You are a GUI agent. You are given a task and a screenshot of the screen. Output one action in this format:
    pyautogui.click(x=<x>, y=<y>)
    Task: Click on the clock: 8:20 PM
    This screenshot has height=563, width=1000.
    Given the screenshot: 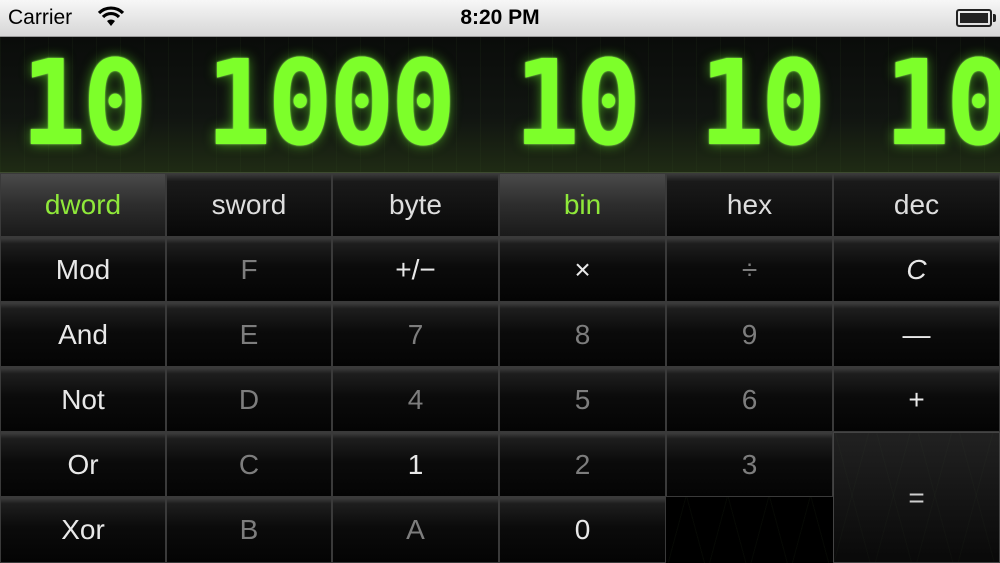 What is the action you would take?
    pyautogui.click(x=500, y=17)
    